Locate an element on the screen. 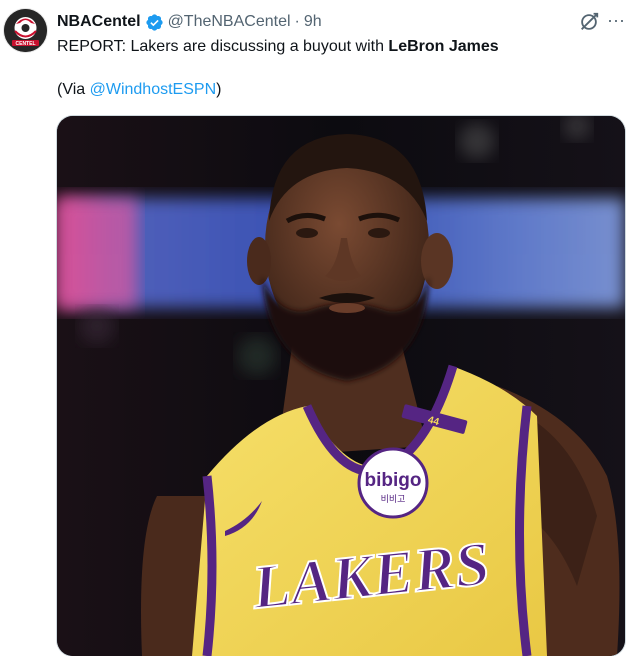 The width and height of the screenshot is (640, 656). tweet-text-bold: LeBron James is located at coordinates (443, 46).